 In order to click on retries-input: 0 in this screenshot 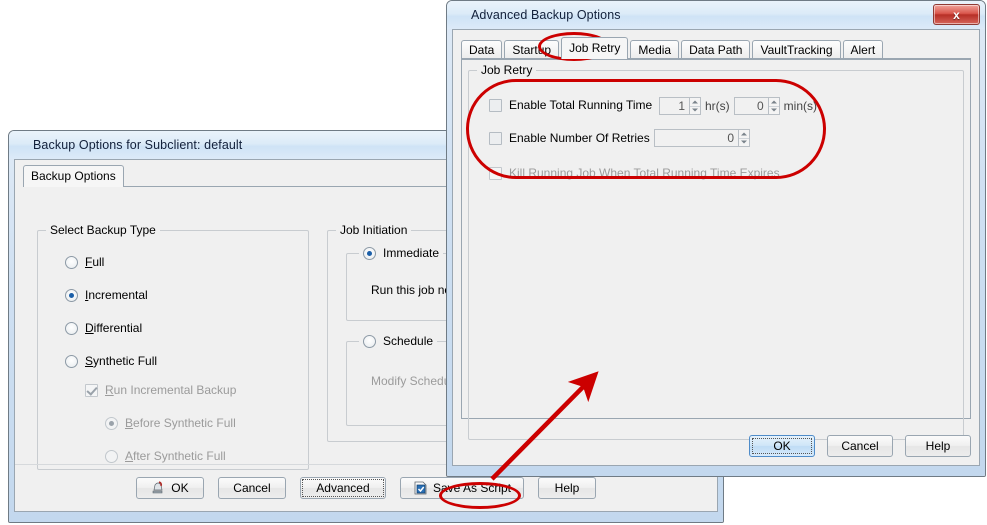, I will do `click(696, 138)`.